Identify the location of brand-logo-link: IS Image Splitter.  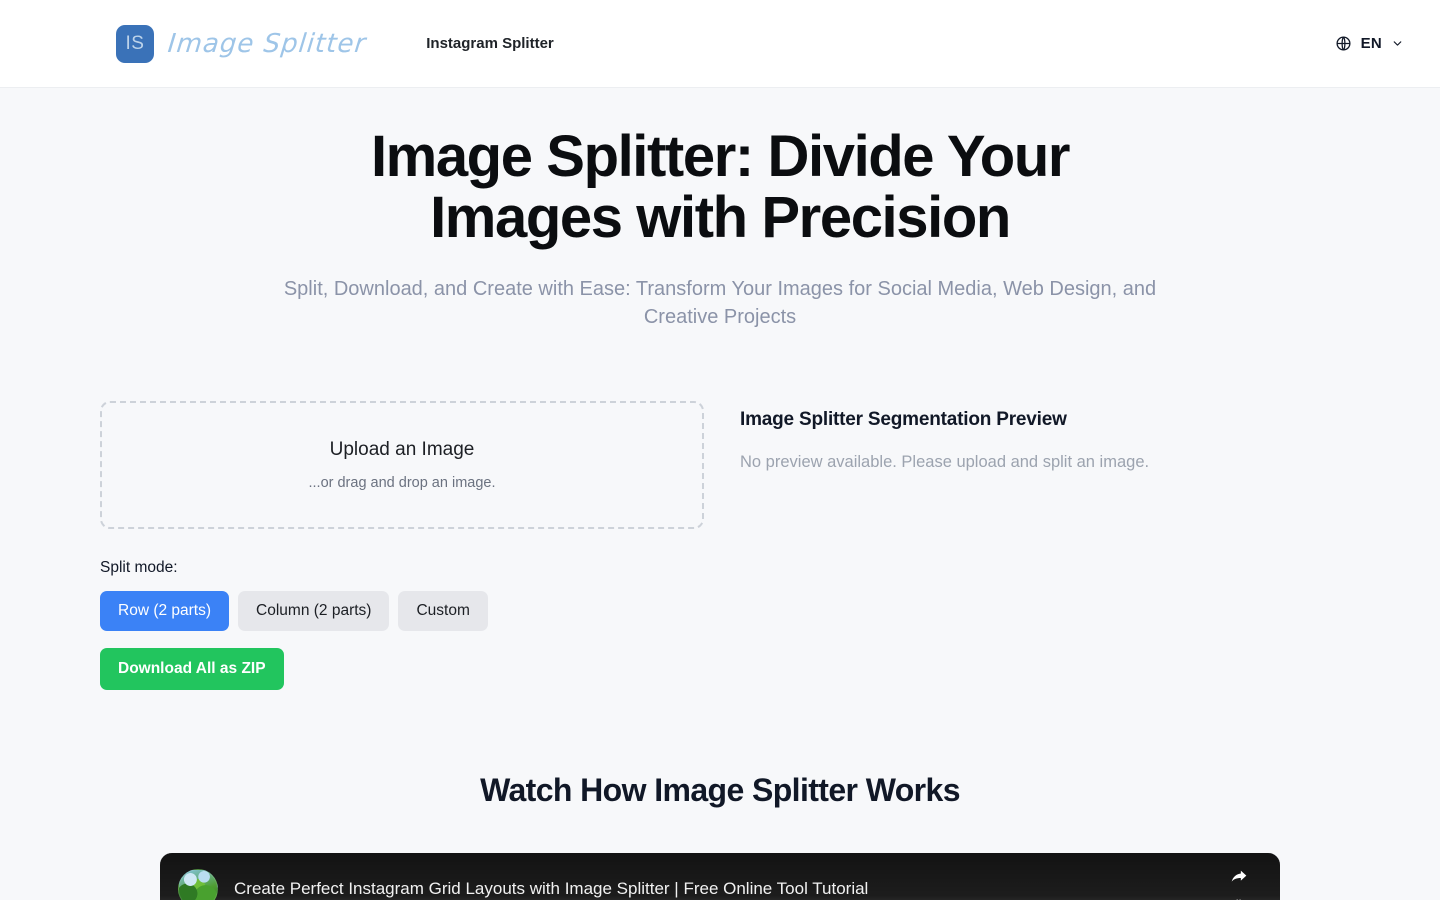
(242, 43).